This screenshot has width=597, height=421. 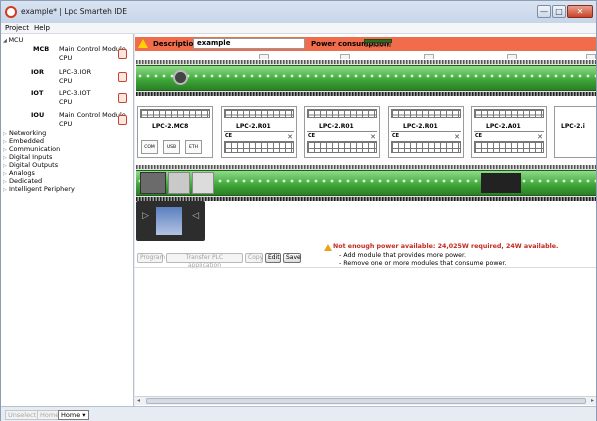 I want to click on maximize-button: □, so click(x=559, y=11).